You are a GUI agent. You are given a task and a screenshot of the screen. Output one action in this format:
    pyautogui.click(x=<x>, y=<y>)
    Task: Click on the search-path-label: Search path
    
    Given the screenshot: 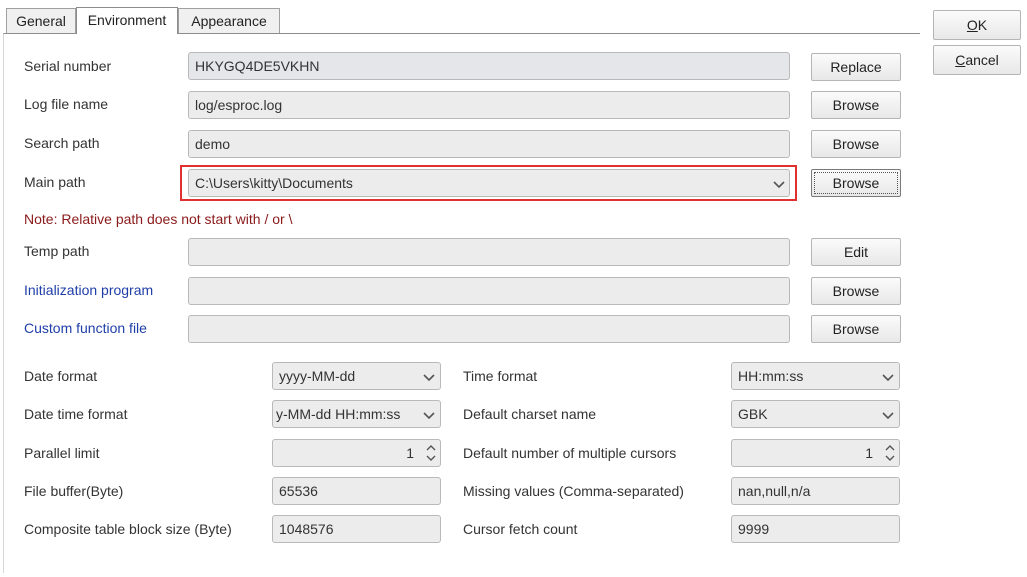 What is the action you would take?
    pyautogui.click(x=62, y=143)
    